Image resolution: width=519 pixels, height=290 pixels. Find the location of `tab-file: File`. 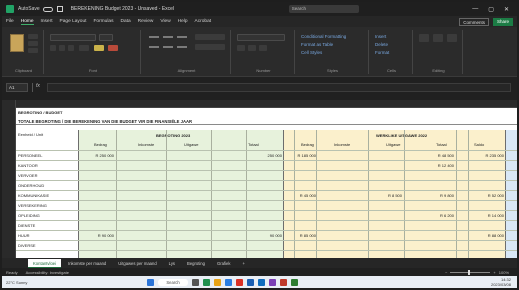

tab-file: File is located at coordinates (10, 21).